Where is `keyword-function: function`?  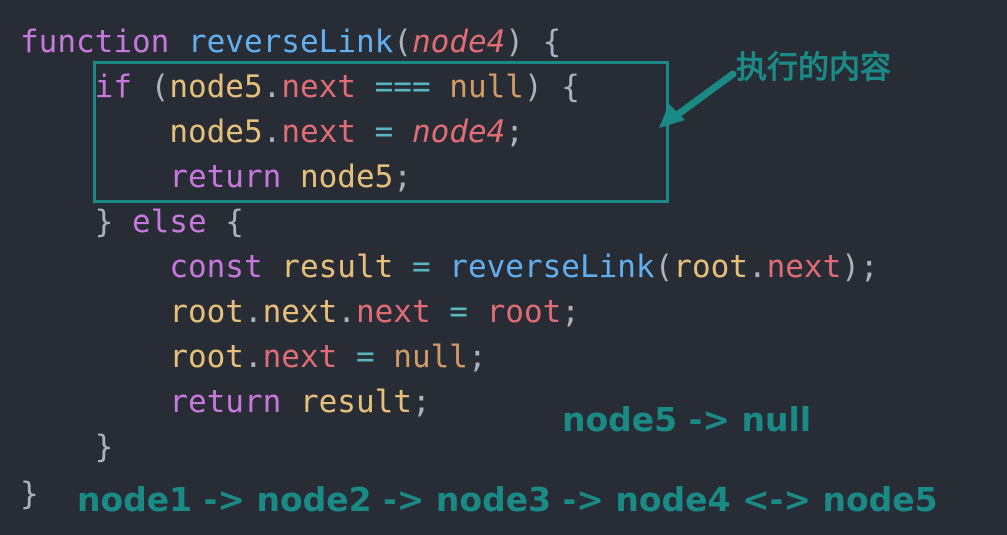 keyword-function: function is located at coordinates (95, 42).